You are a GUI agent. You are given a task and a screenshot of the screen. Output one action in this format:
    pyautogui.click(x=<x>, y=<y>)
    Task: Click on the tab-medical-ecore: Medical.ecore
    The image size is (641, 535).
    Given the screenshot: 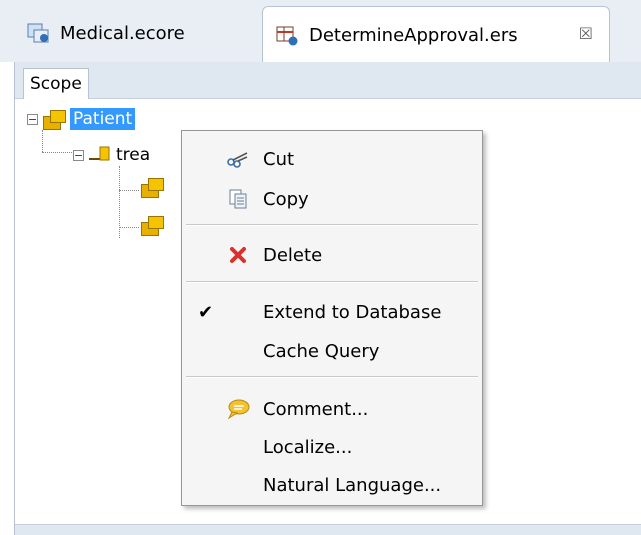 What is the action you would take?
    pyautogui.click(x=133, y=33)
    